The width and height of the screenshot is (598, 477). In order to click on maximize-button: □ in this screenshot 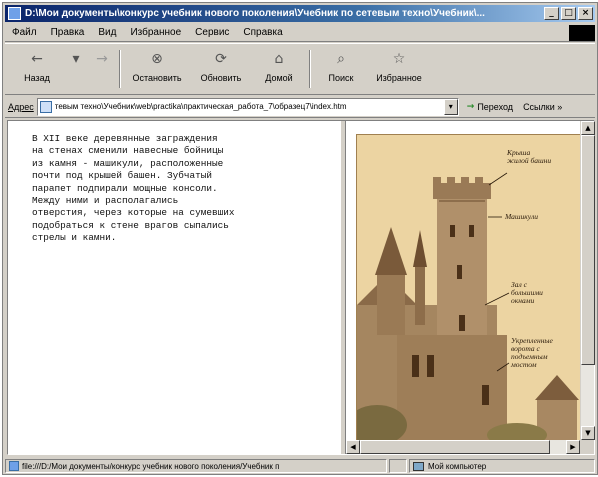, I will do `click(568, 13)`.